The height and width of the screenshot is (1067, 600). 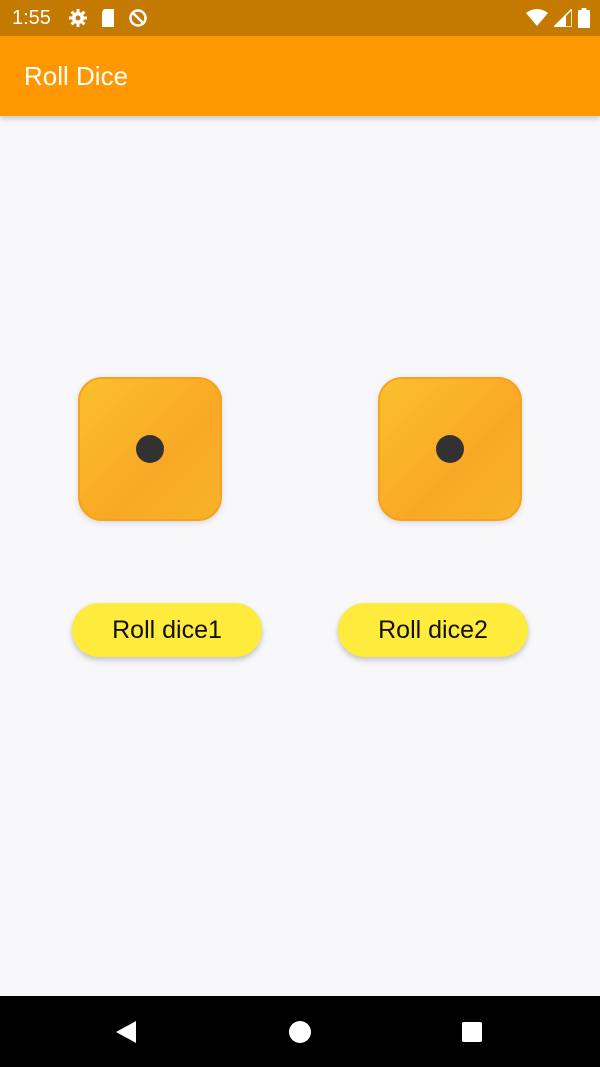 What do you see at coordinates (31, 18) in the screenshot?
I see `status-time: 1:55` at bounding box center [31, 18].